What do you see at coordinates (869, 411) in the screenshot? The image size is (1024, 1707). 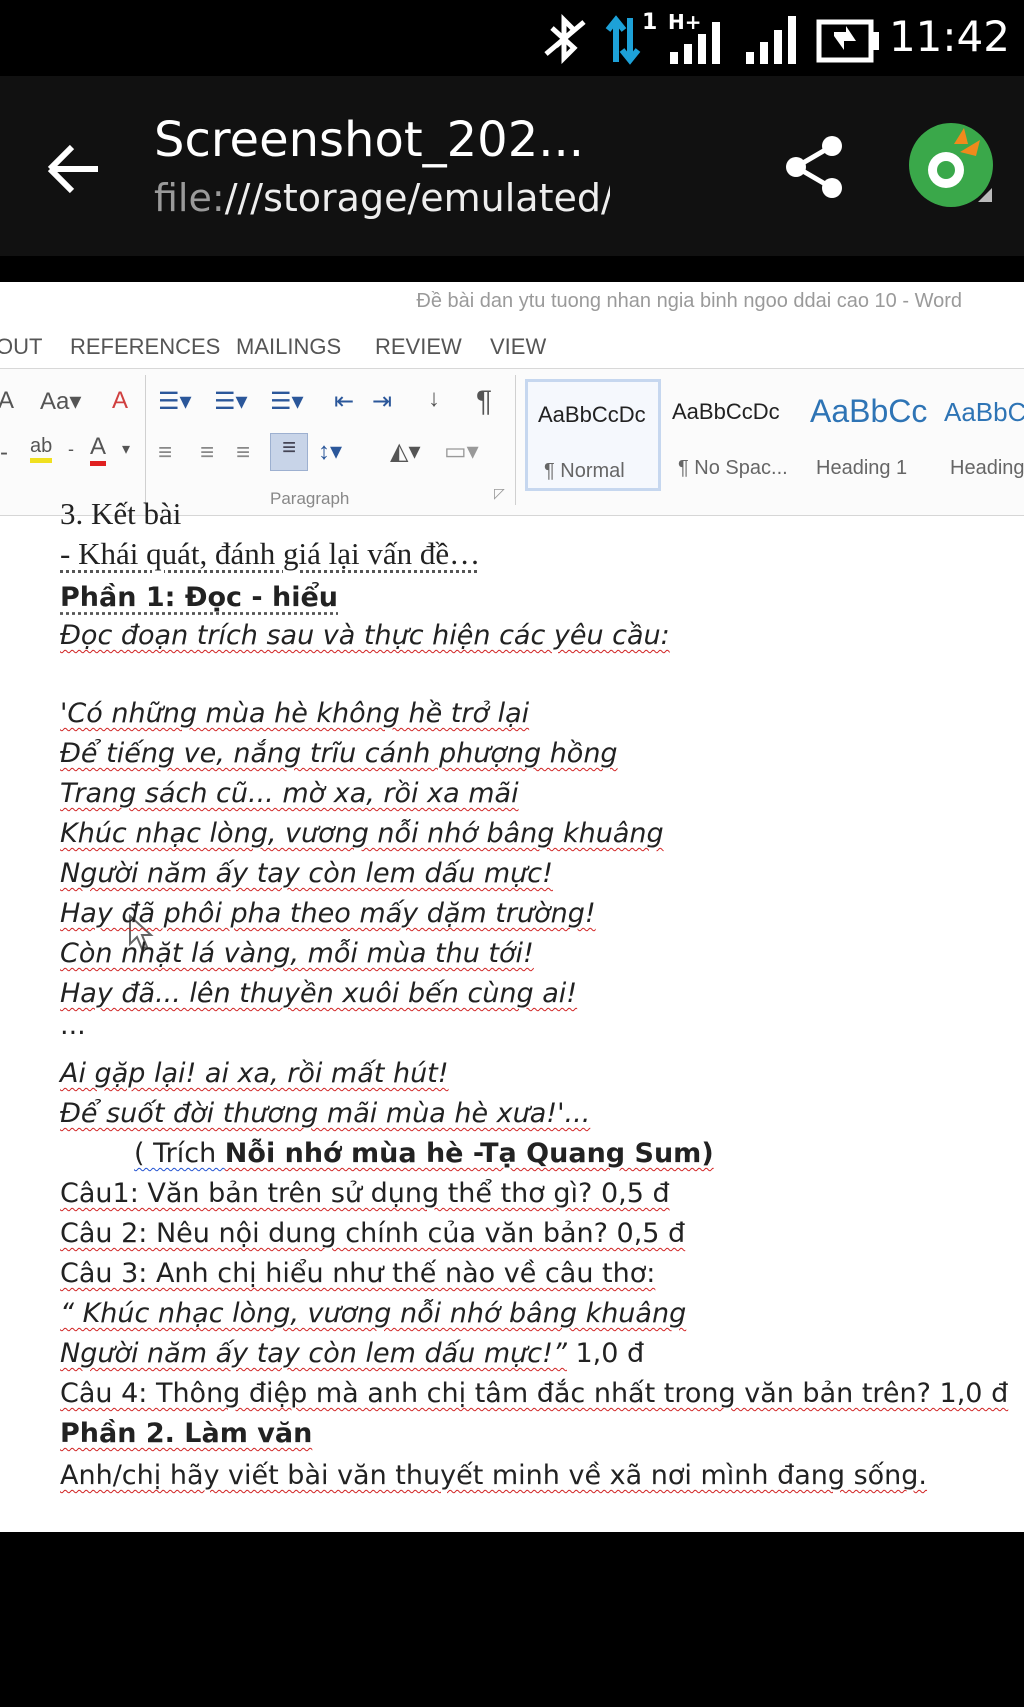 I see `style-sample: AaBbCc` at bounding box center [869, 411].